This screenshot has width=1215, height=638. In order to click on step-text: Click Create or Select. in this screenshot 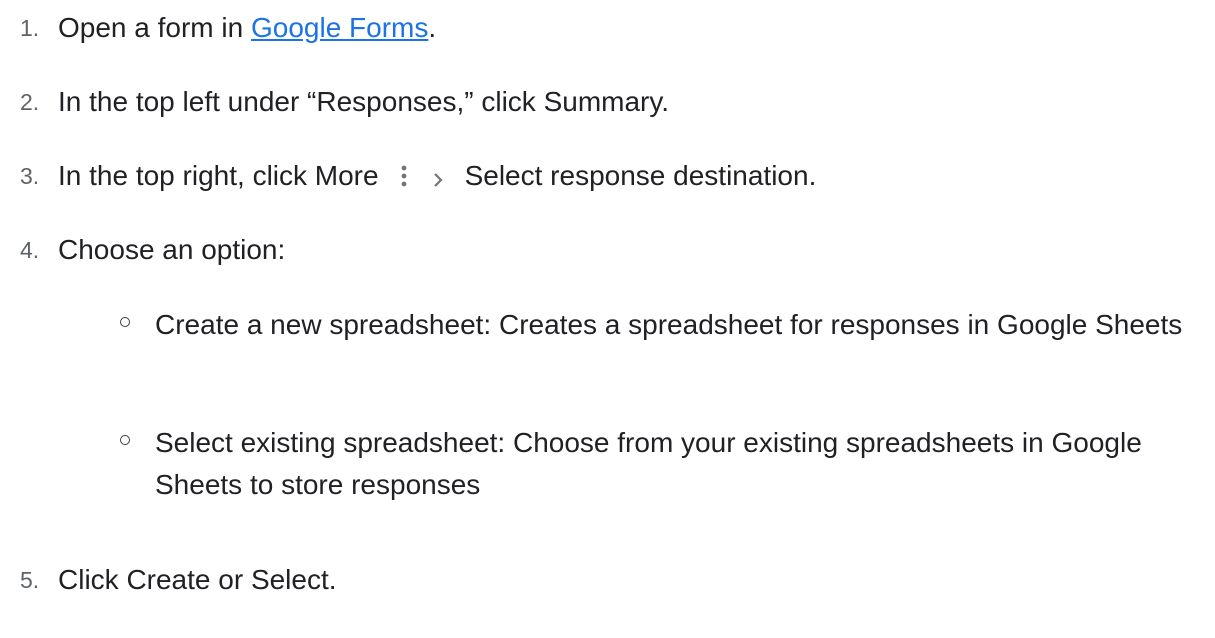, I will do `click(197, 579)`.